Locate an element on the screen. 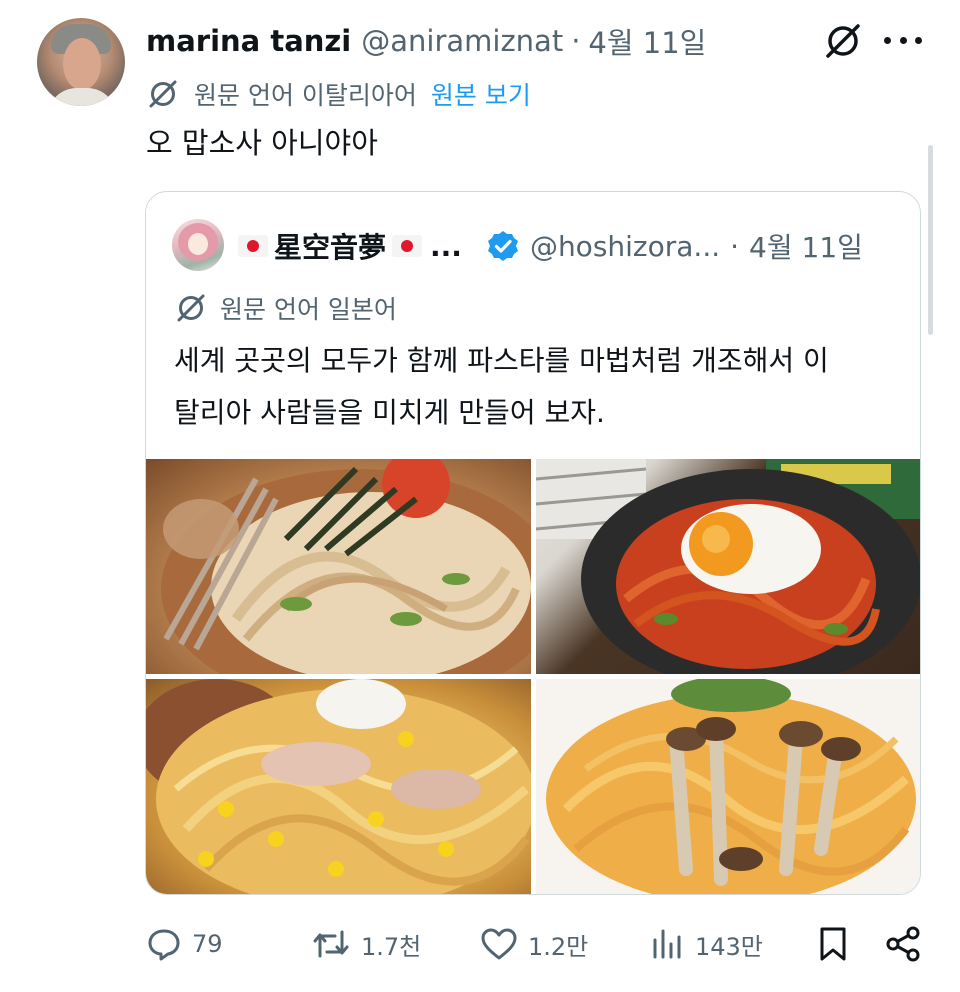 This screenshot has width=960, height=992. like-button: 1.2만 is located at coordinates (534, 944).